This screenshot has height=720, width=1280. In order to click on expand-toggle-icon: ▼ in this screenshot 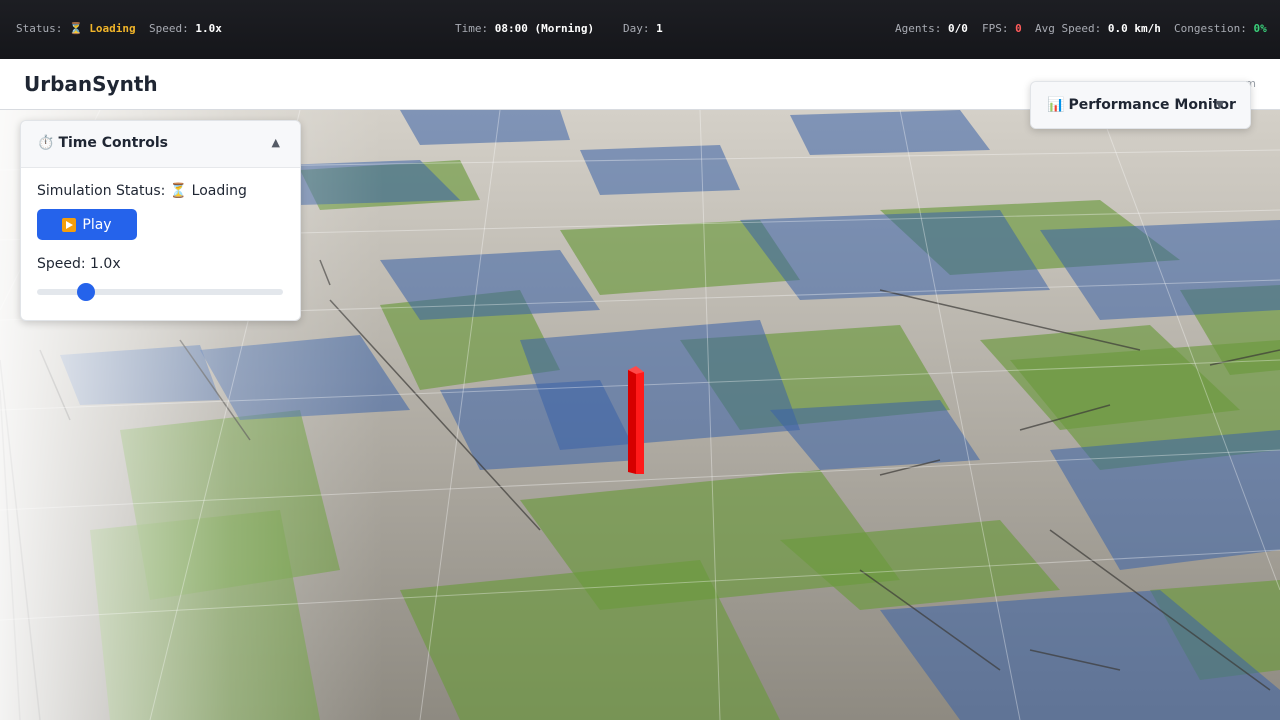, I will do `click(1220, 104)`.